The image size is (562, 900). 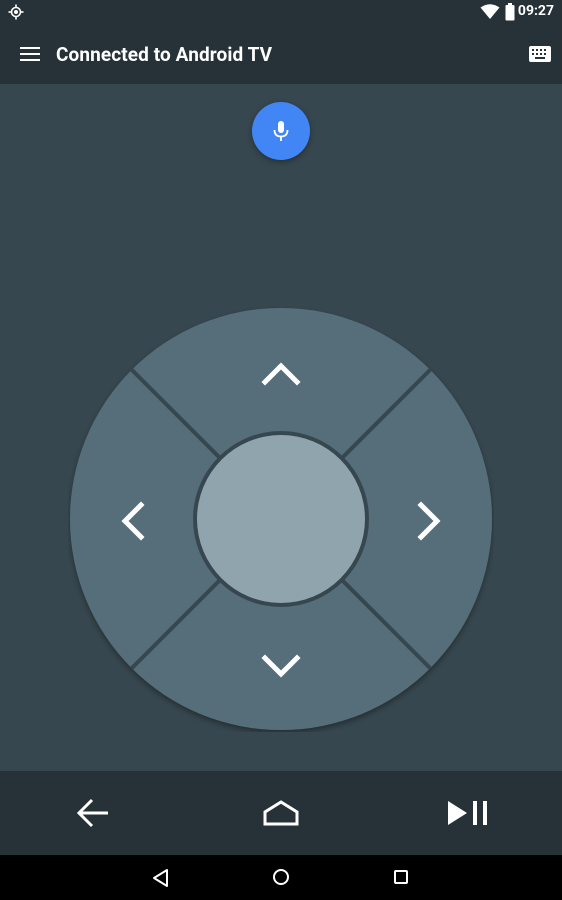 I want to click on square-recents-icon, so click(x=401, y=877).